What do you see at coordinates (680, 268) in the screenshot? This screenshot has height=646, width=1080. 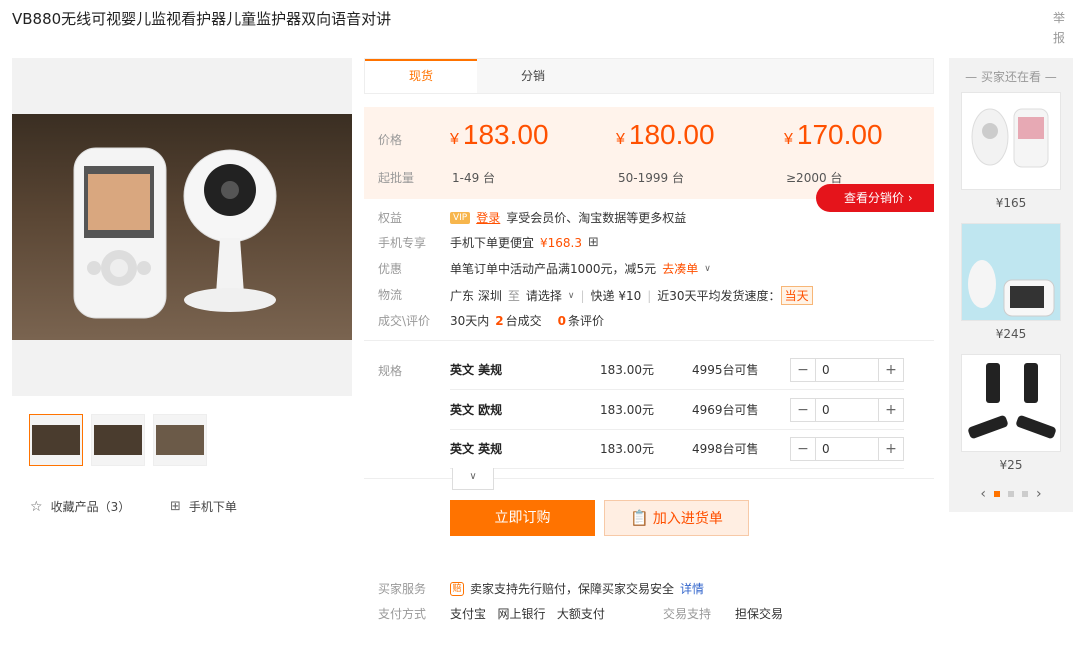 I see `promo-link: 去凑单` at bounding box center [680, 268].